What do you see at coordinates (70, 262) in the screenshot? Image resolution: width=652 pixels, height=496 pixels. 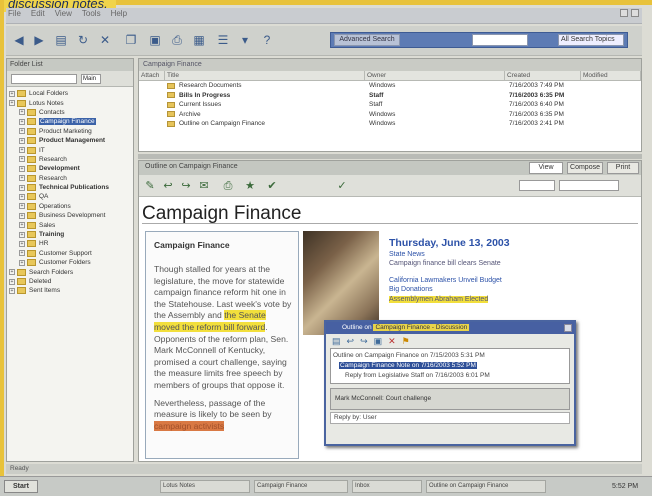 I see `folder-tree-item: + Customer Folders` at bounding box center [70, 262].